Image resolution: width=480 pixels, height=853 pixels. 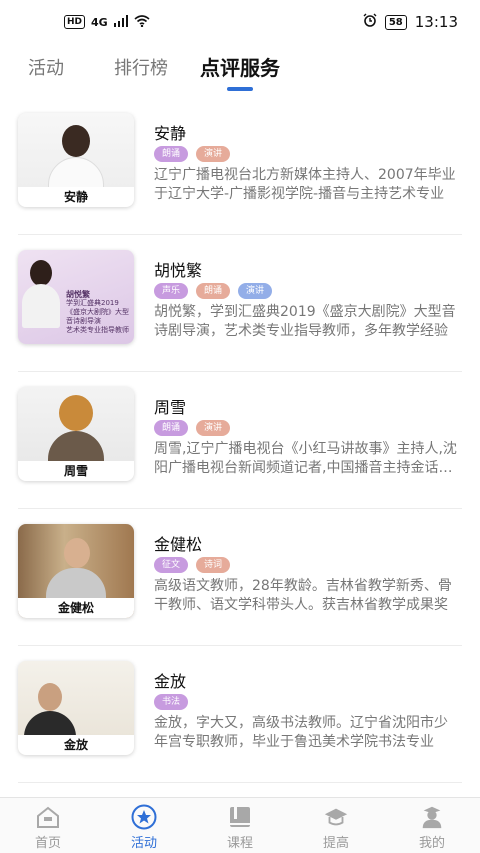 I want to click on teacher-photo: 安静, so click(x=76, y=160).